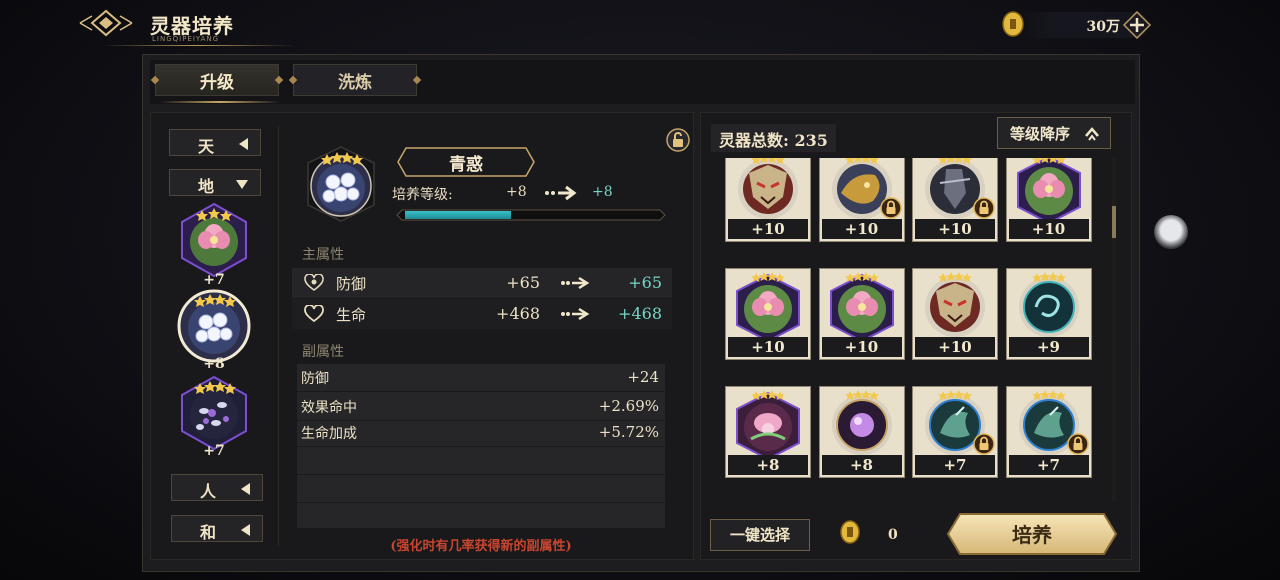 This screenshot has height=580, width=1280. What do you see at coordinates (206, 186) in the screenshot?
I see `grade-label: 地` at bounding box center [206, 186].